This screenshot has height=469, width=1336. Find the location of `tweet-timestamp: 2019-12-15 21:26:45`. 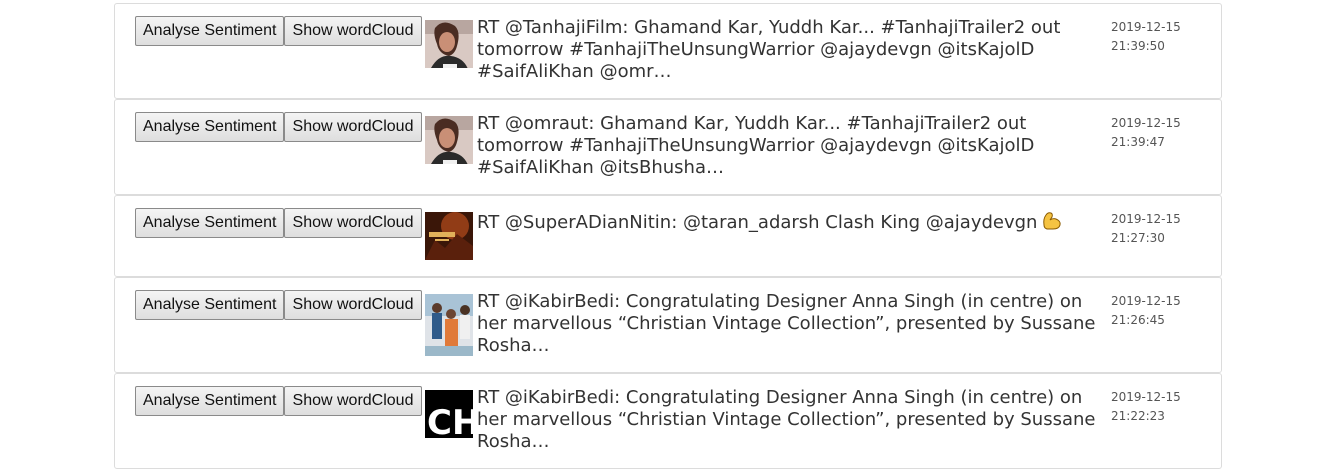

tweet-timestamp: 2019-12-15 21:26:45 is located at coordinates (1161, 311).